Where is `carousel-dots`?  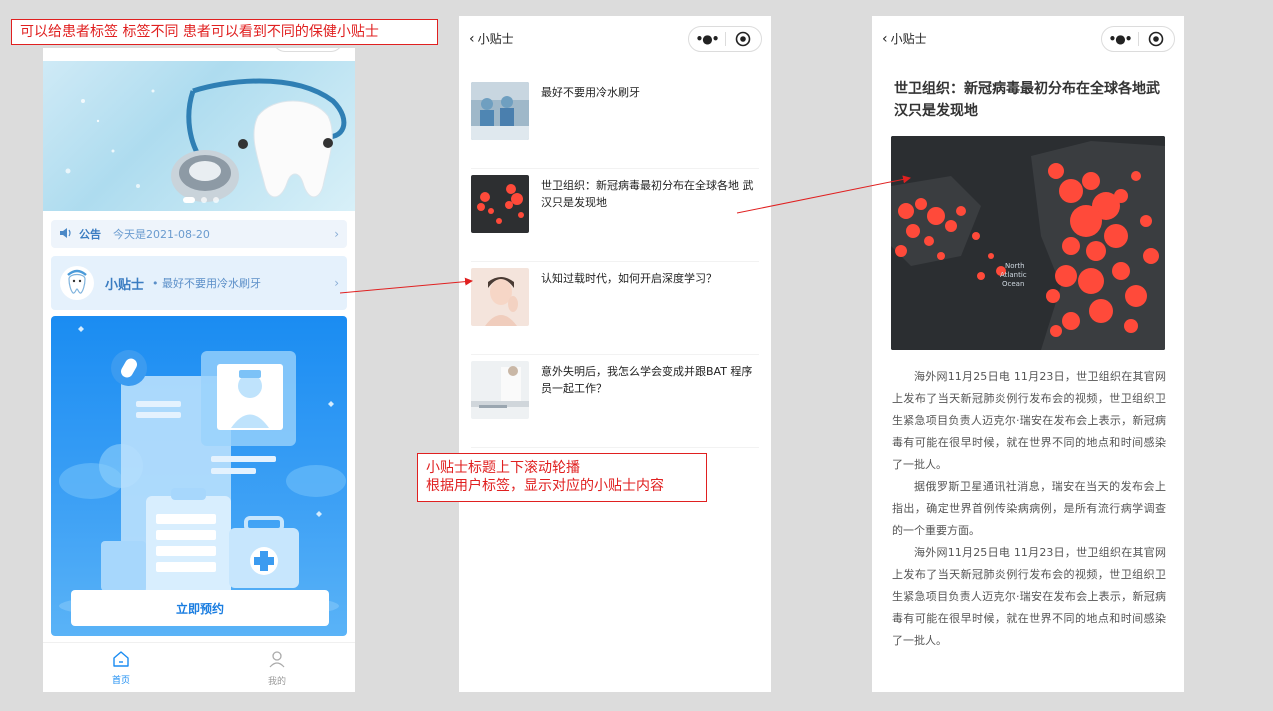 carousel-dots is located at coordinates (201, 200).